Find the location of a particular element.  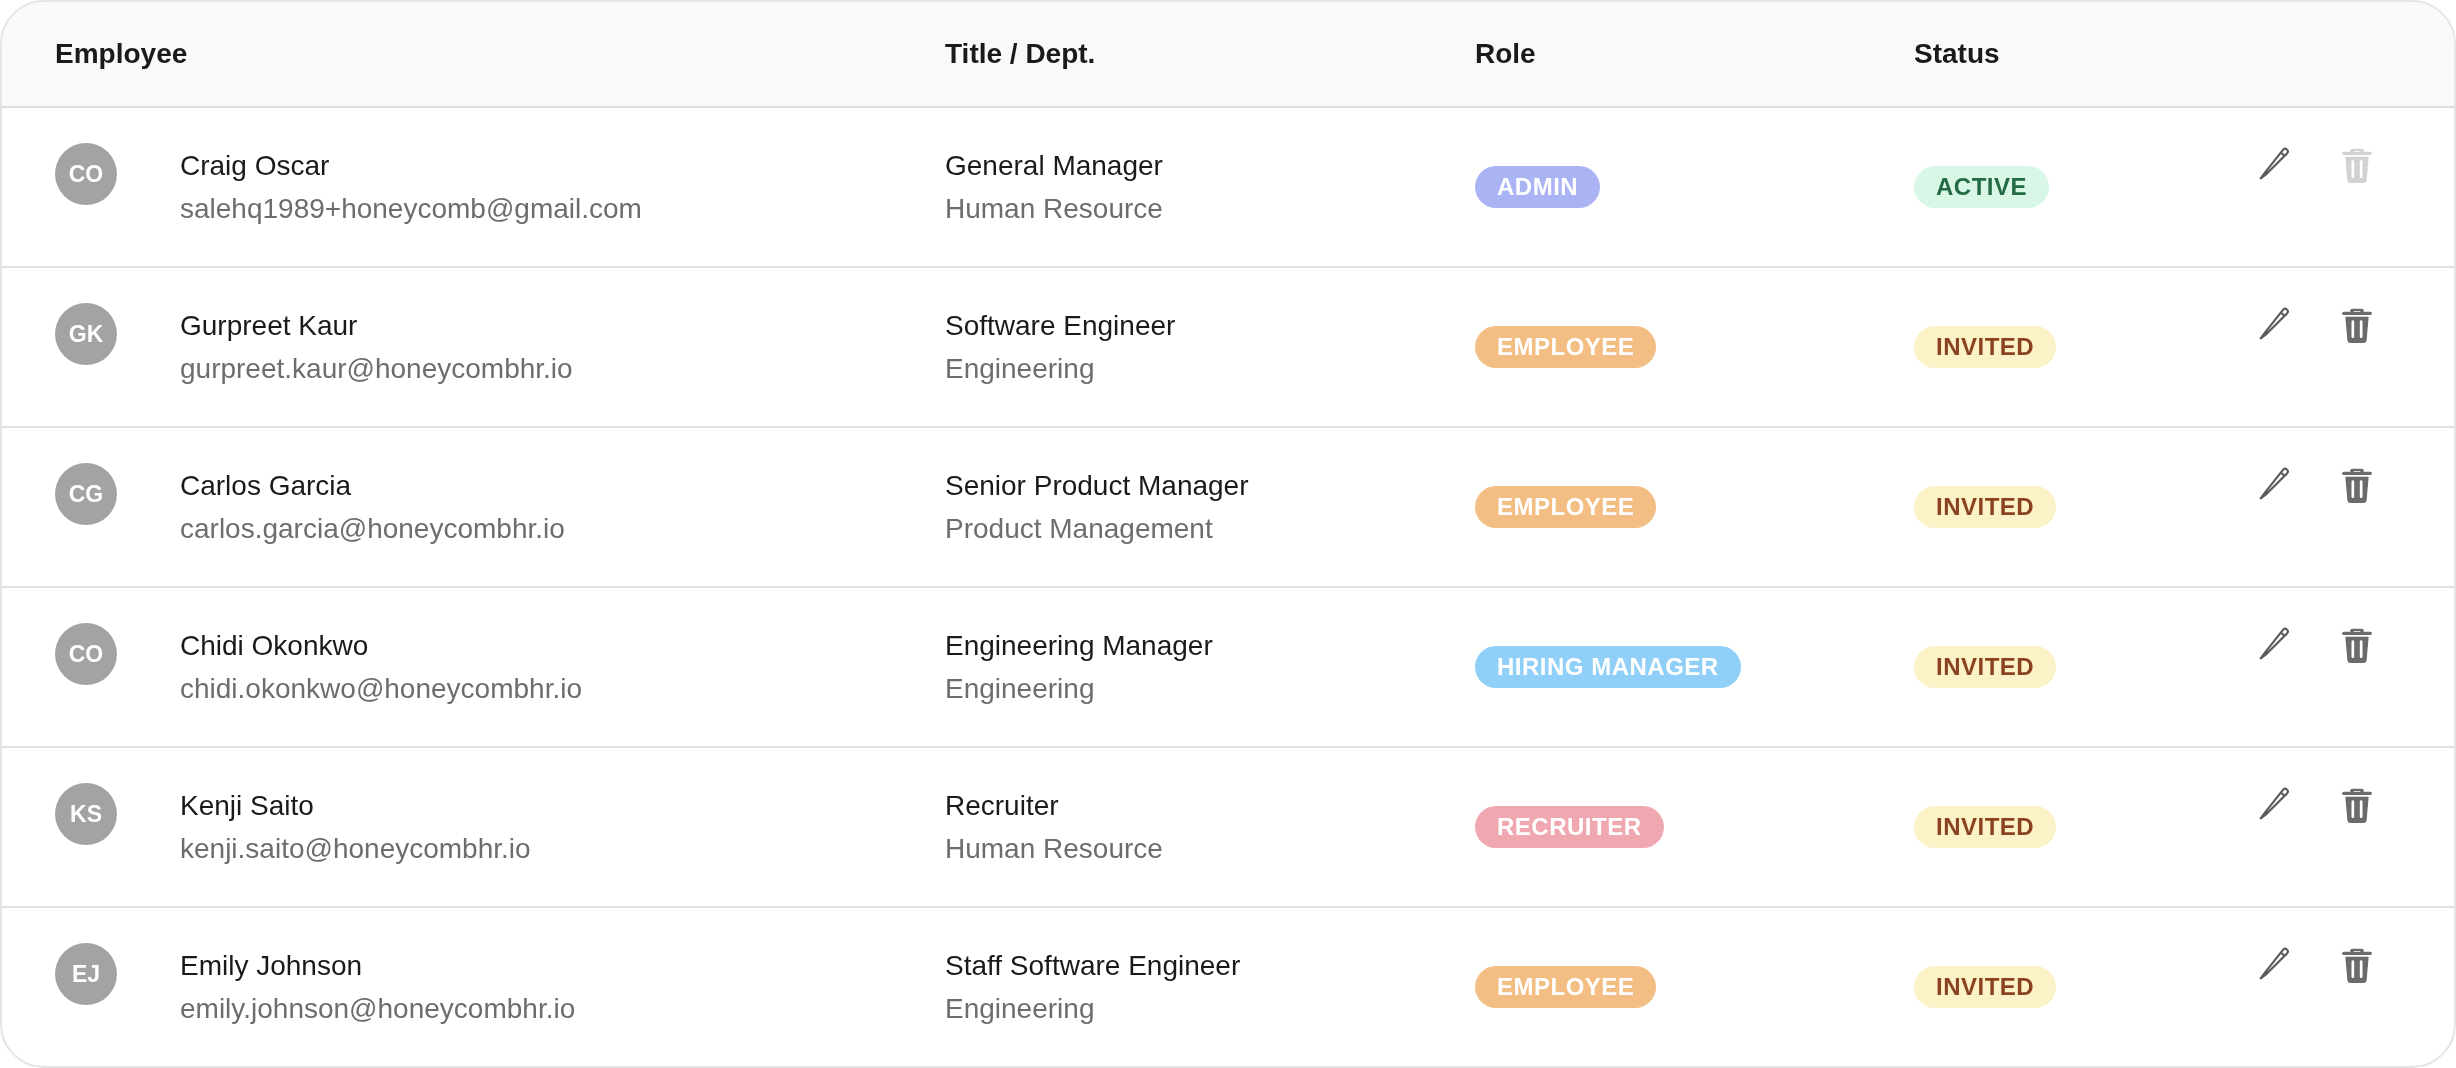

job-title: Software Engineer is located at coordinates (1061, 325).